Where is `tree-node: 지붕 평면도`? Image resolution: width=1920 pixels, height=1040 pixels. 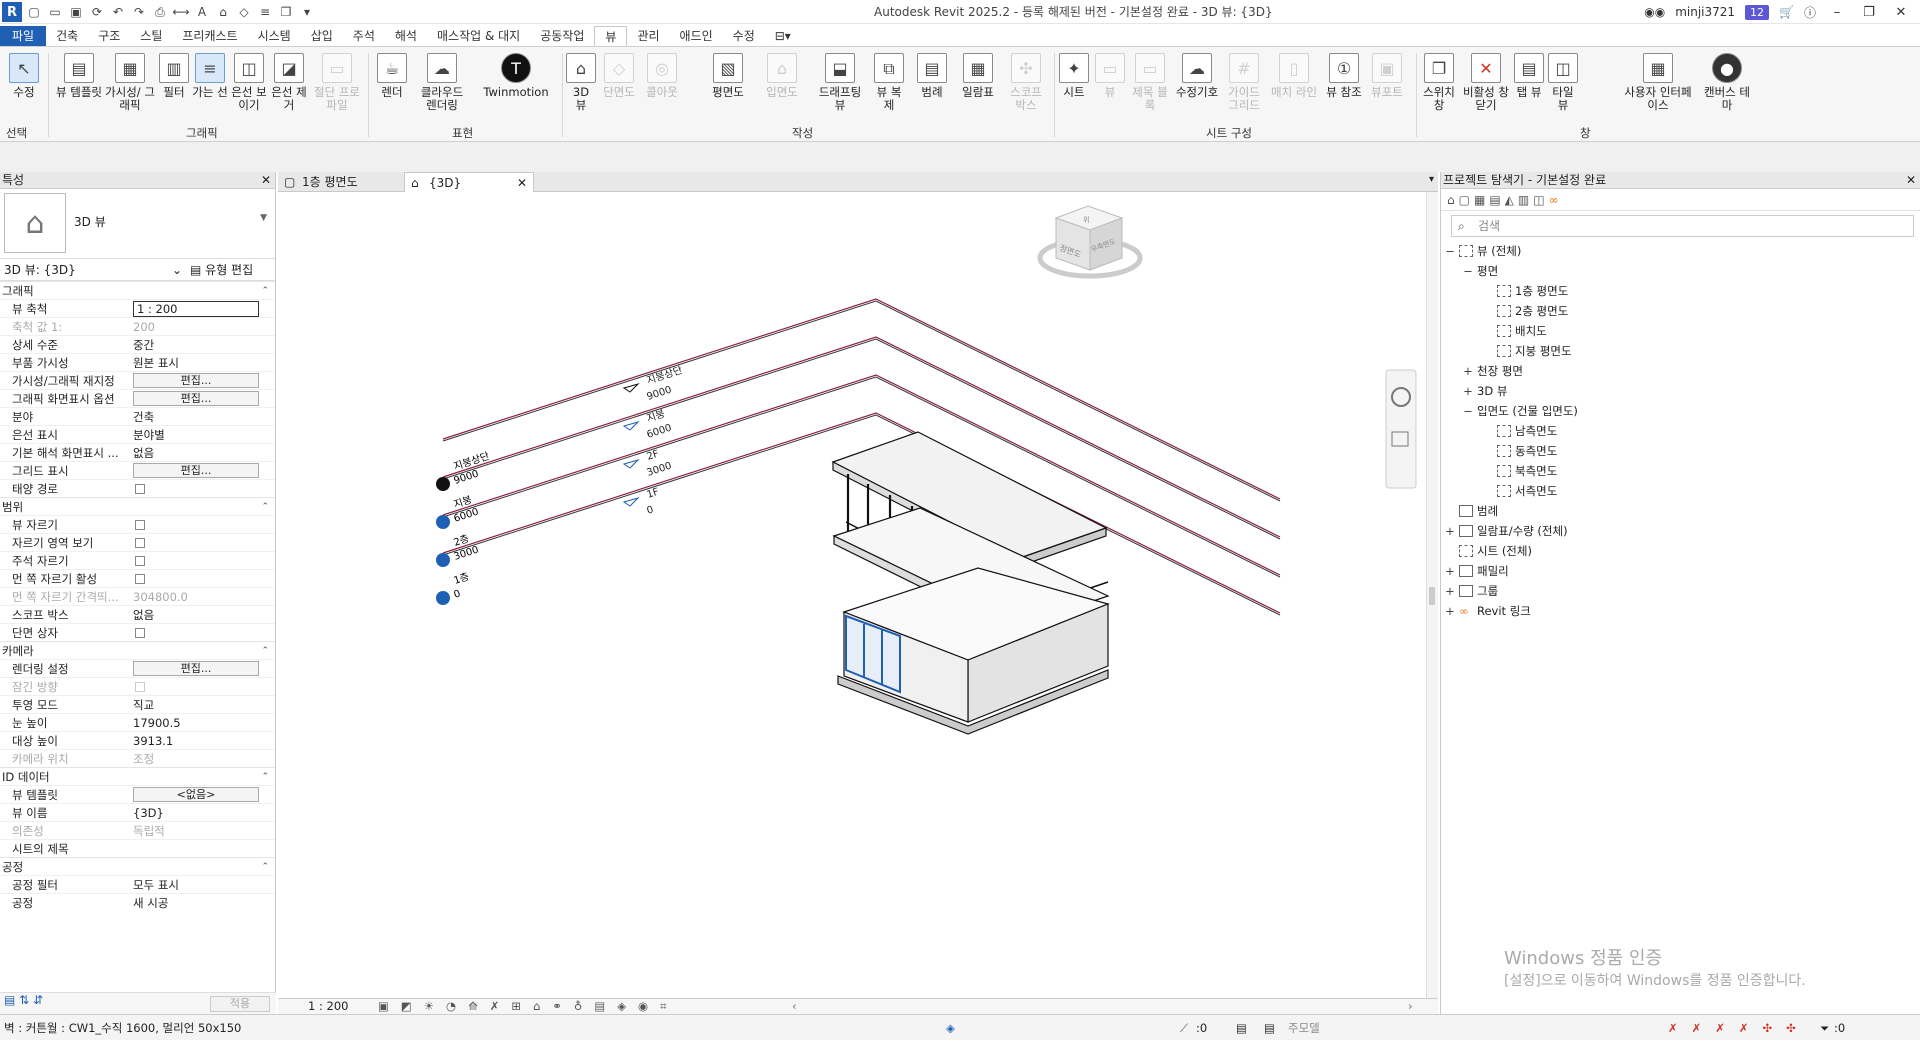
tree-node: 지붕 평면도 is located at coordinates (1680, 351).